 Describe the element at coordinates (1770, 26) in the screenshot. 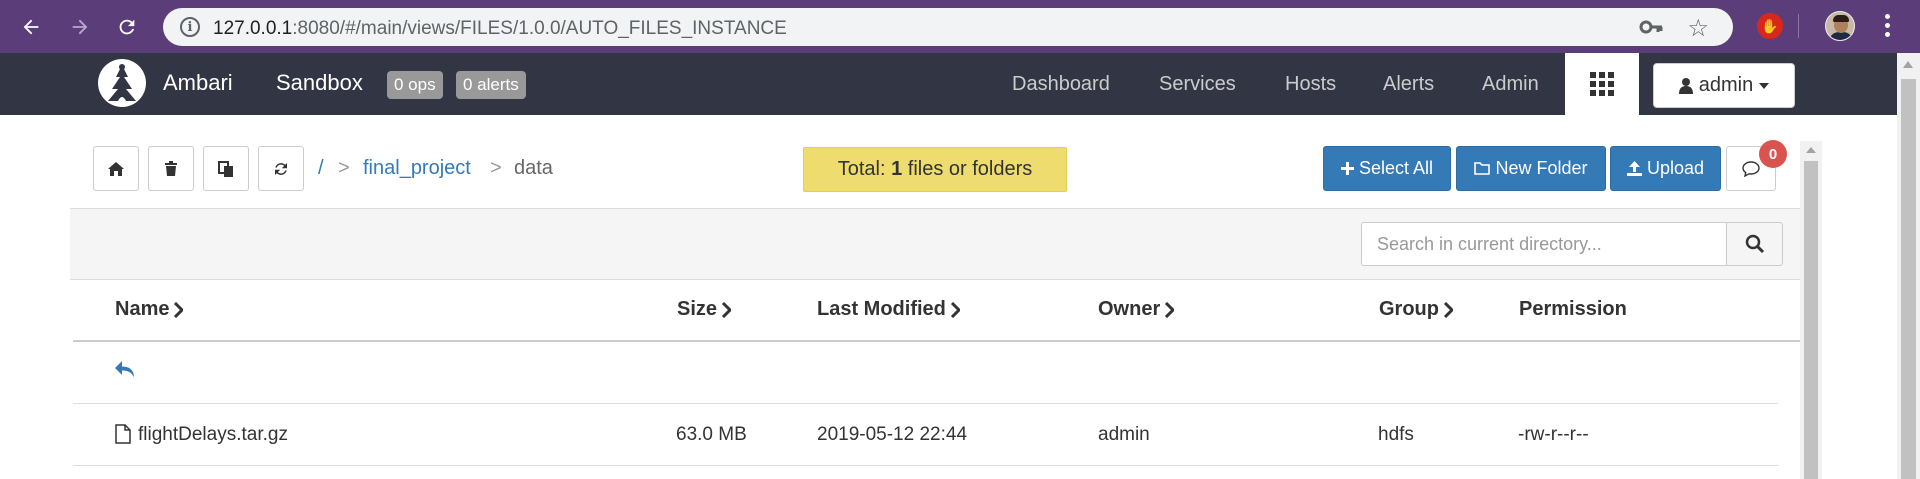

I see `extension-hand-icon: ✋` at that location.